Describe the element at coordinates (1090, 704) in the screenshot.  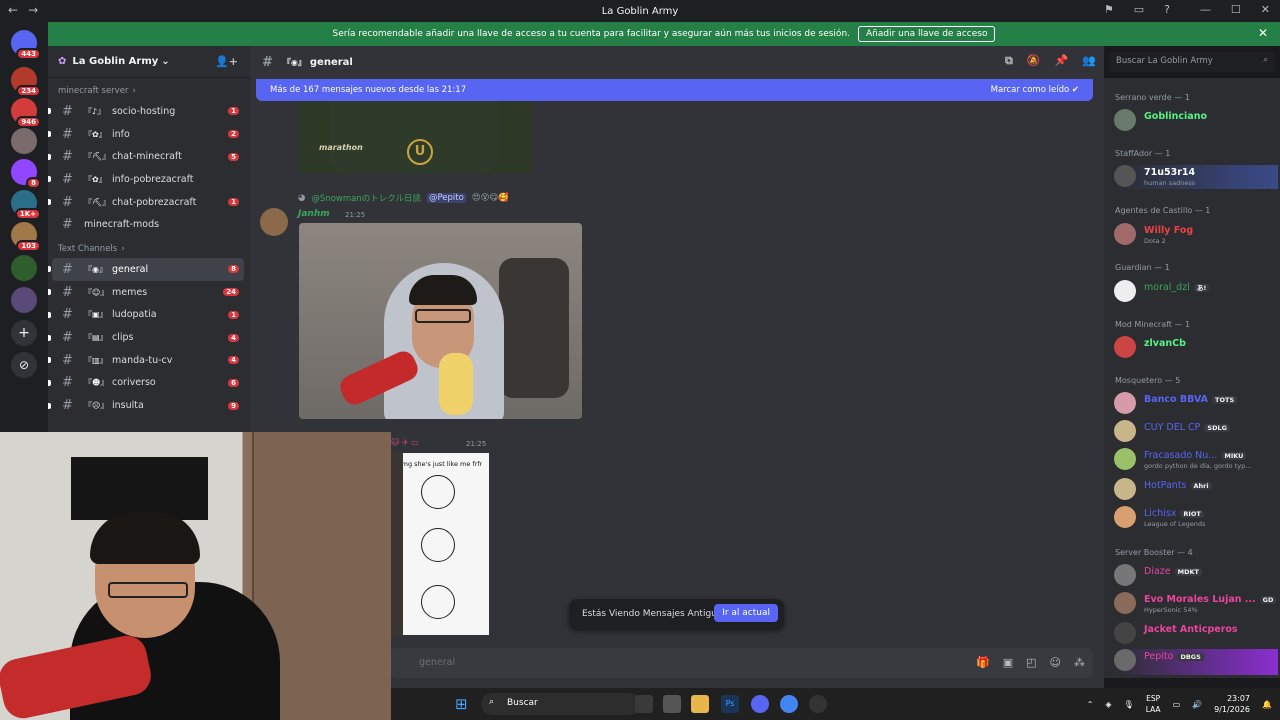
I see `tray-chevron-icon: ⌃` at that location.